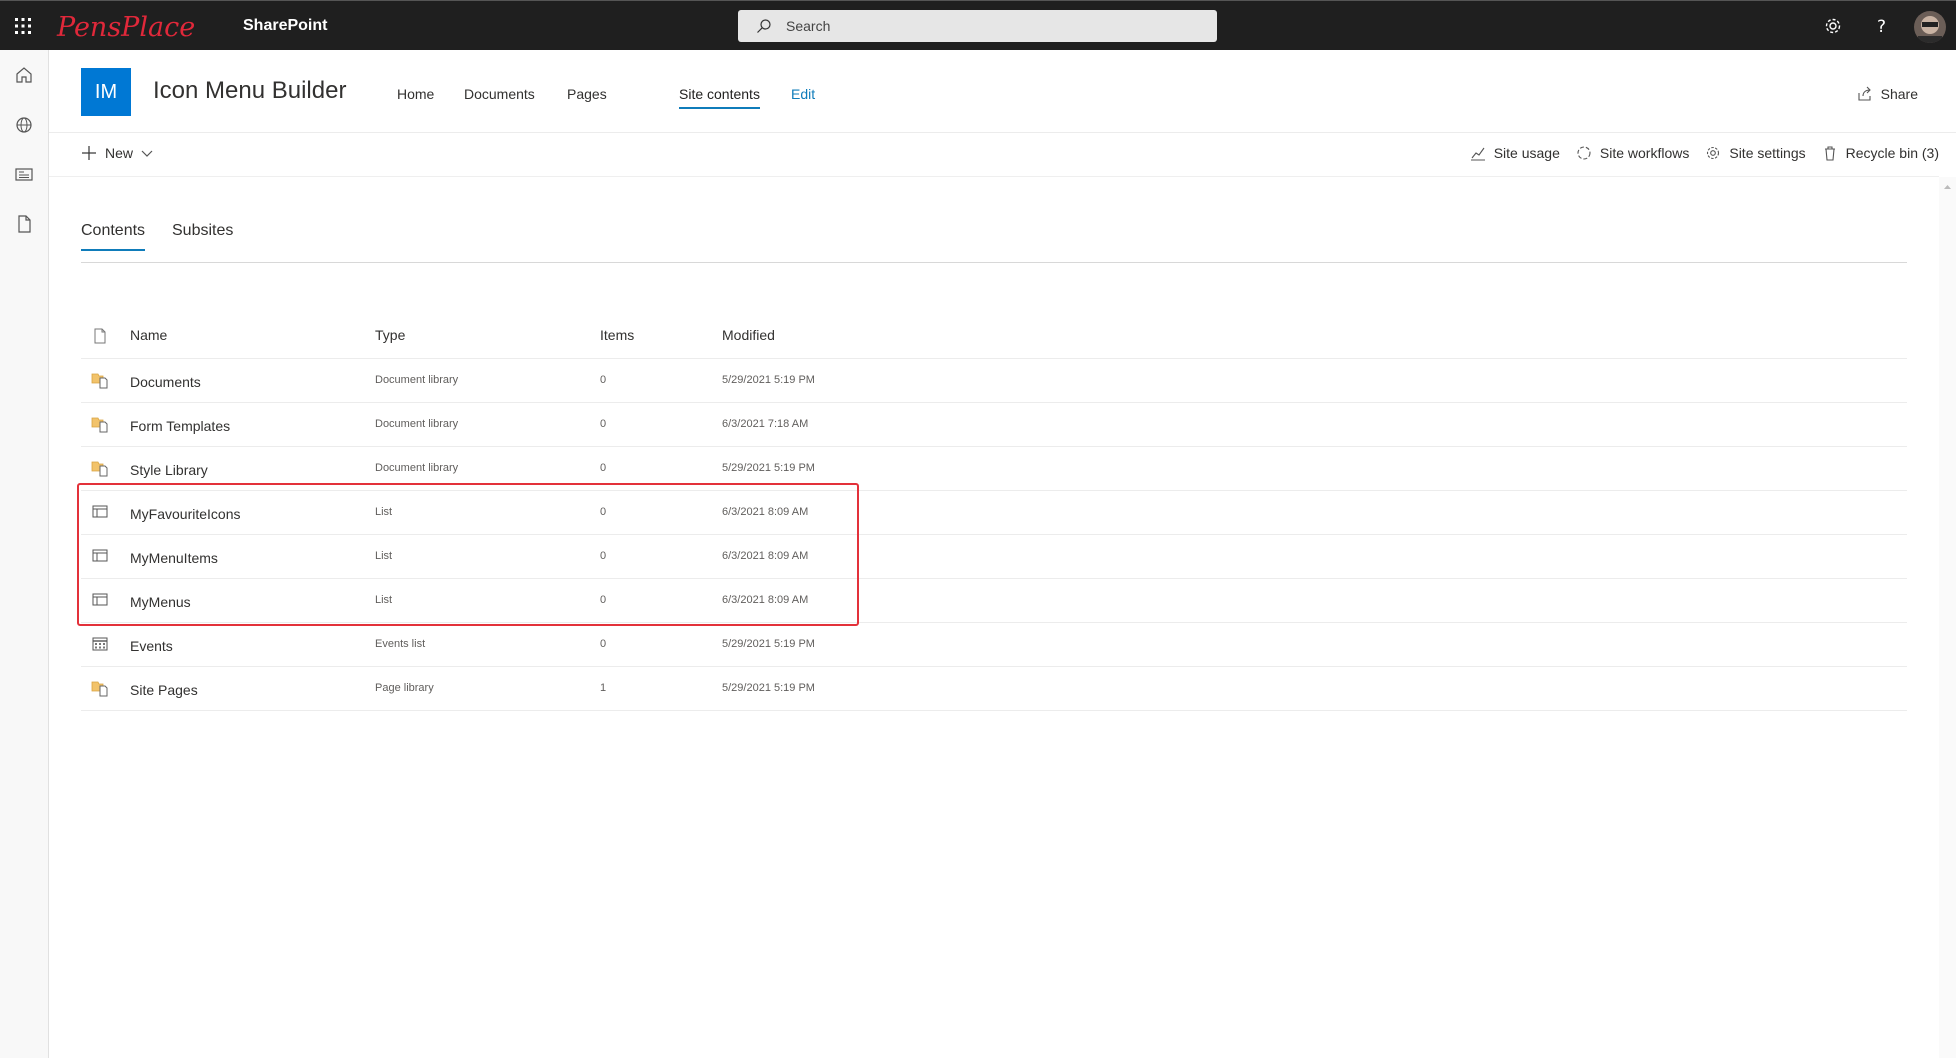 This screenshot has width=1956, height=1058. Describe the element at coordinates (617, 335) in the screenshot. I see `header-items: Items` at that location.